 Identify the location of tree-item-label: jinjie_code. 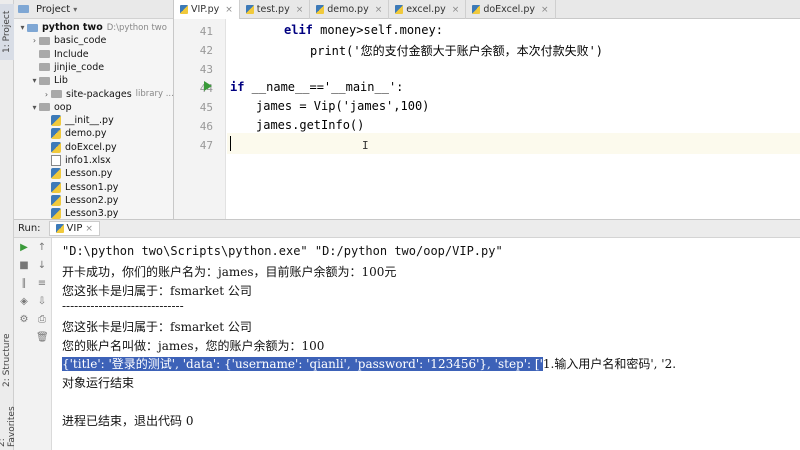
(79, 67).